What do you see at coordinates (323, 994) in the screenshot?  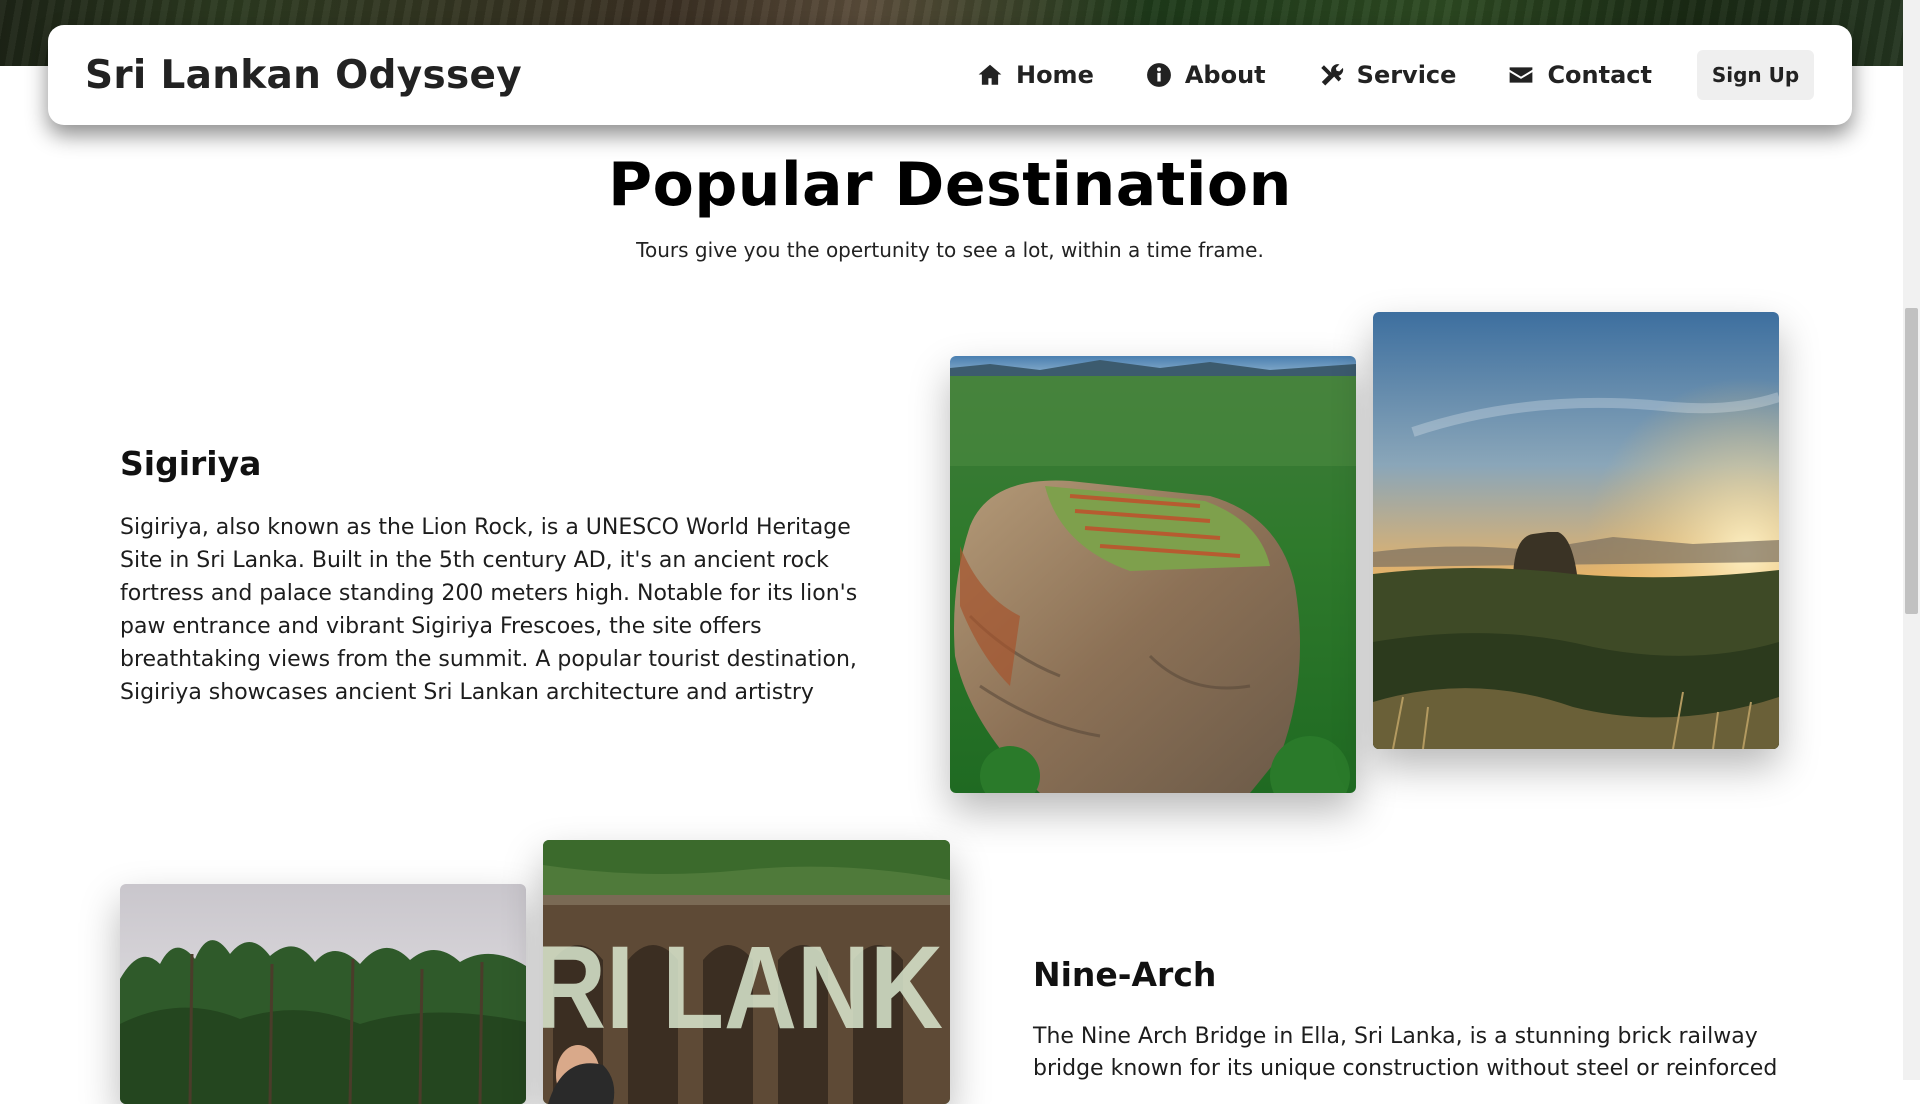 I see `ella-forest-photo` at bounding box center [323, 994].